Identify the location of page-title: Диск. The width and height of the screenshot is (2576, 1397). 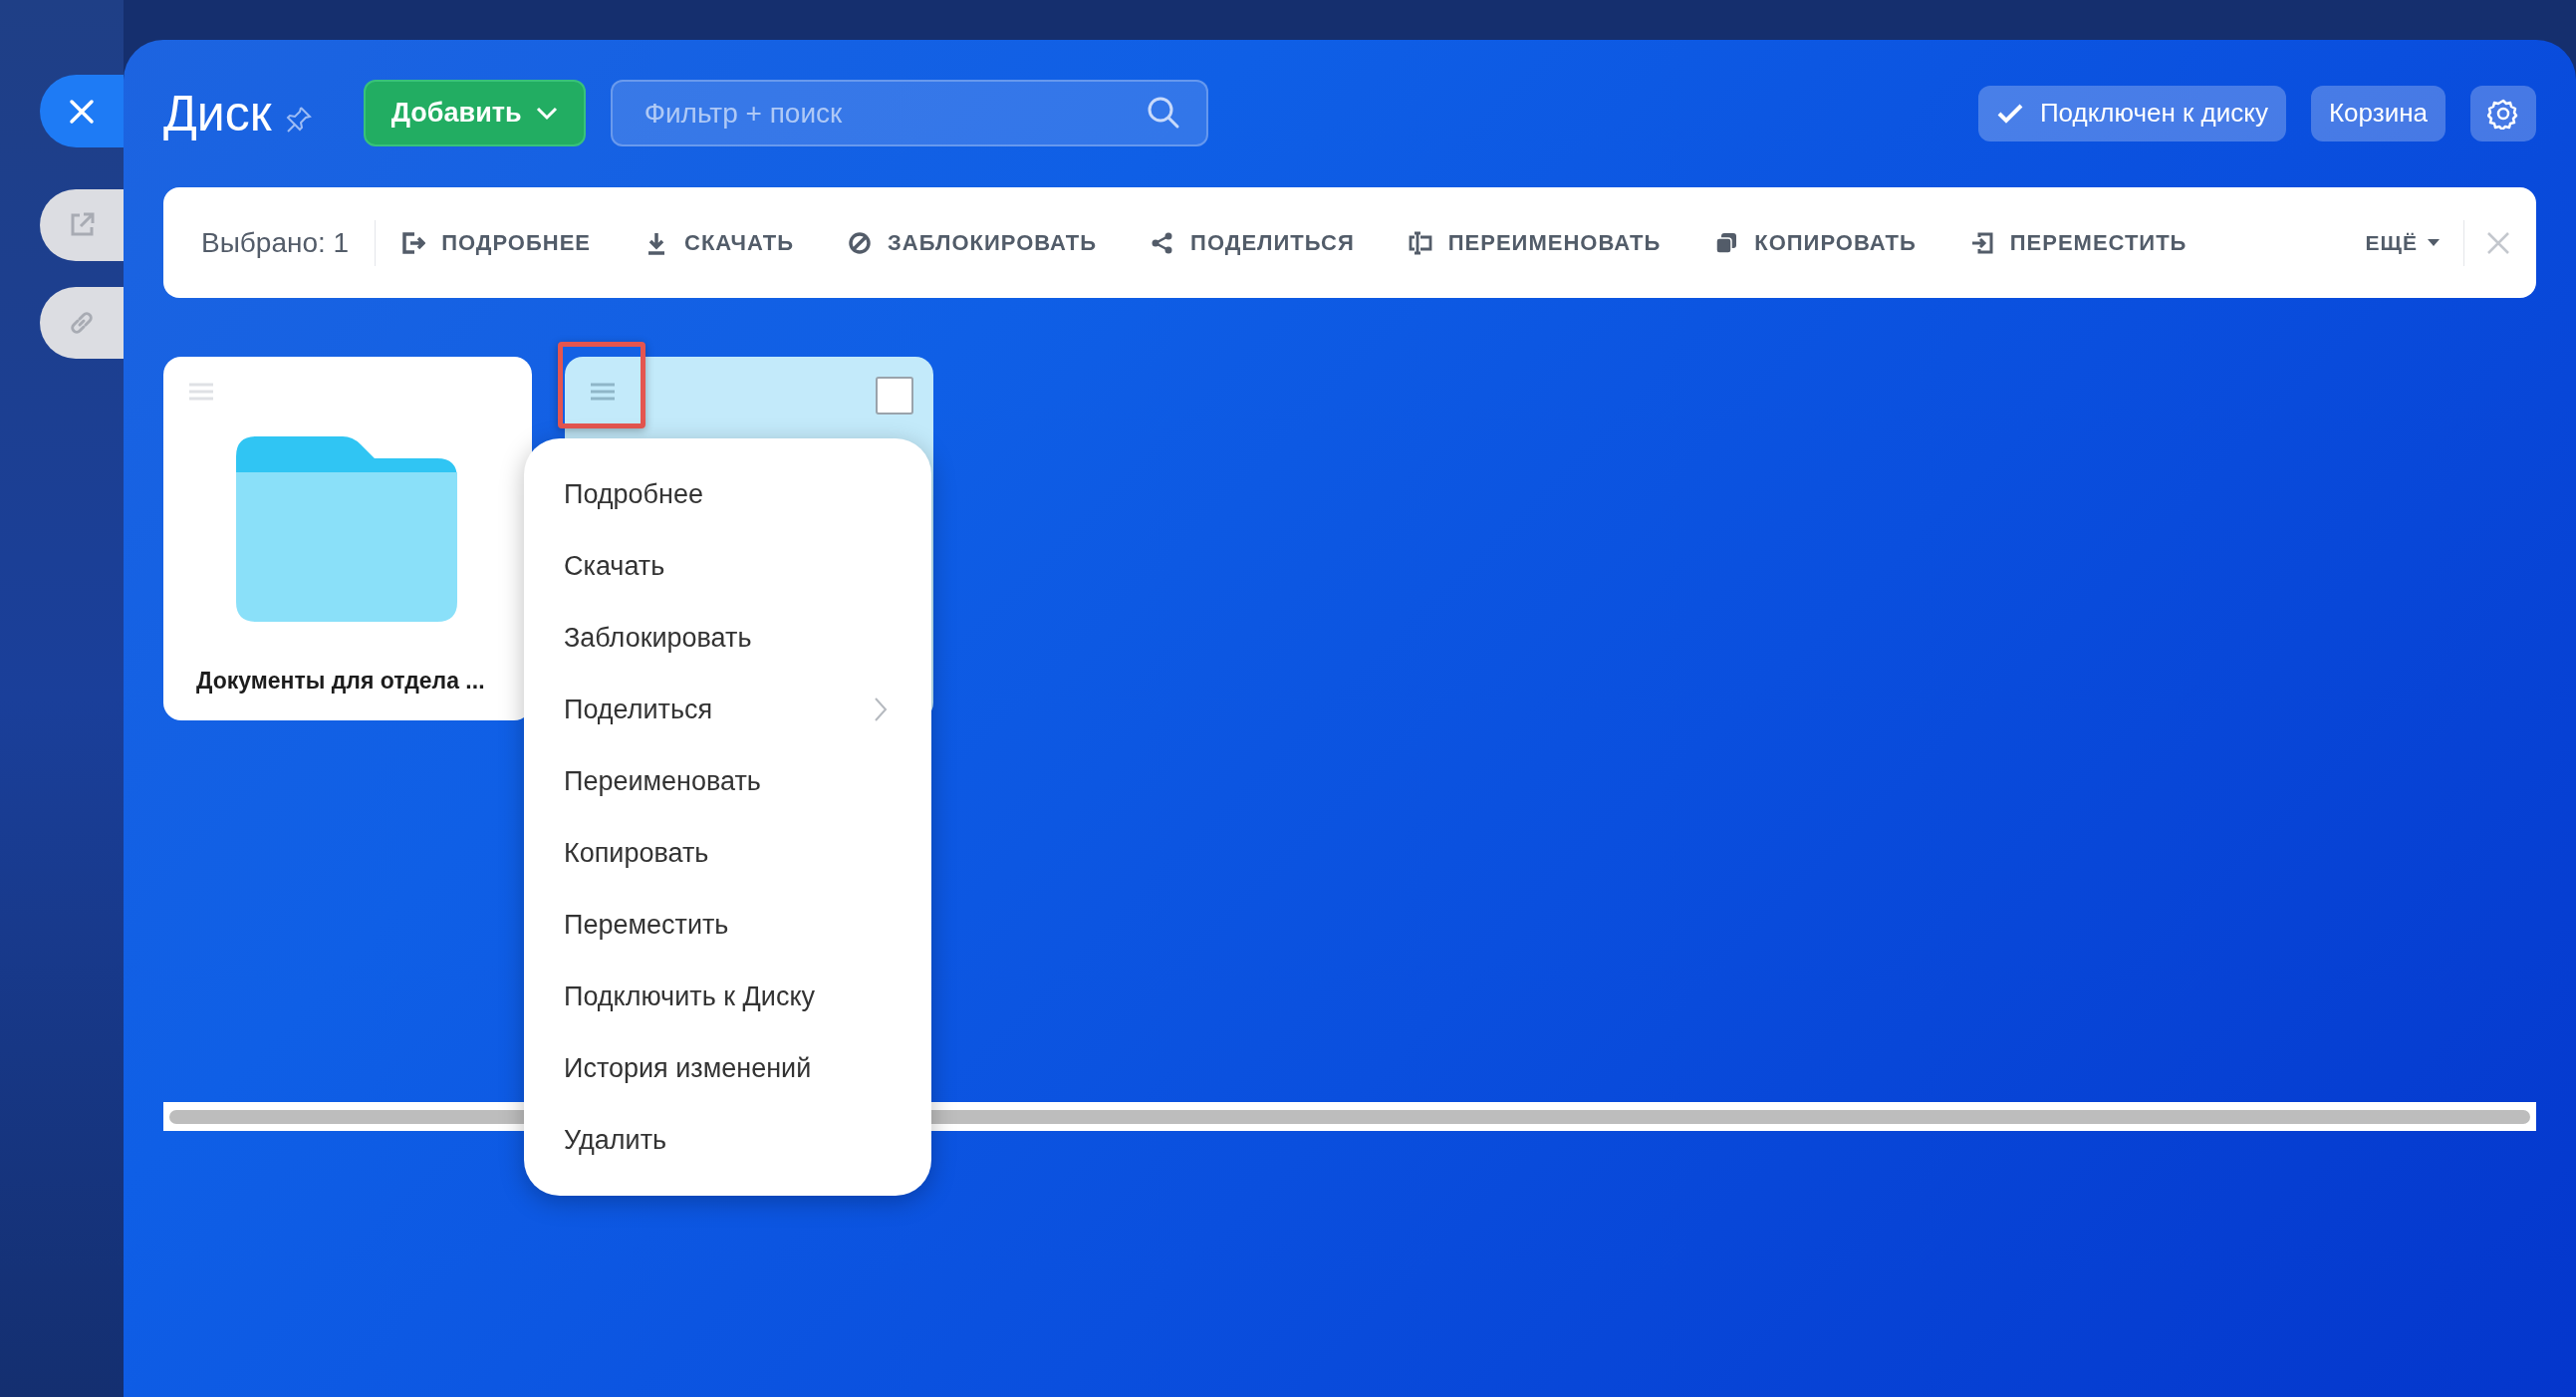
(217, 113).